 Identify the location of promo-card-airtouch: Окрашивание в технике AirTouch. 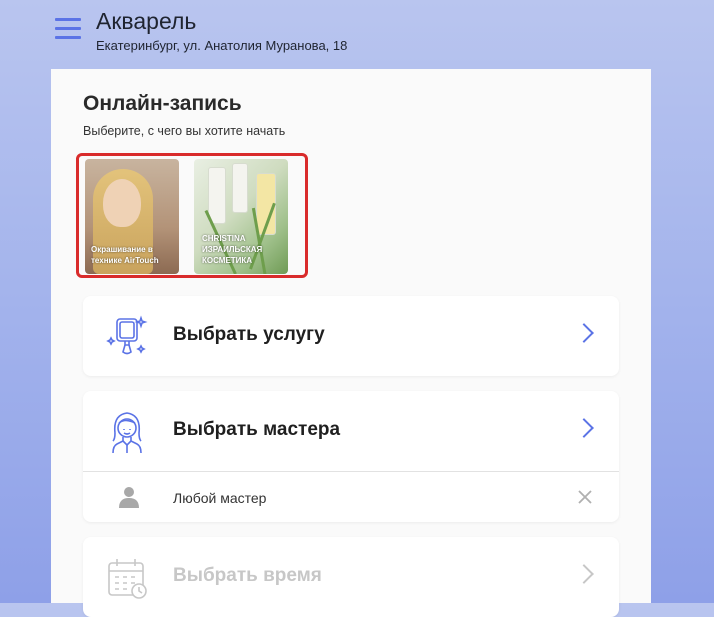
(132, 216).